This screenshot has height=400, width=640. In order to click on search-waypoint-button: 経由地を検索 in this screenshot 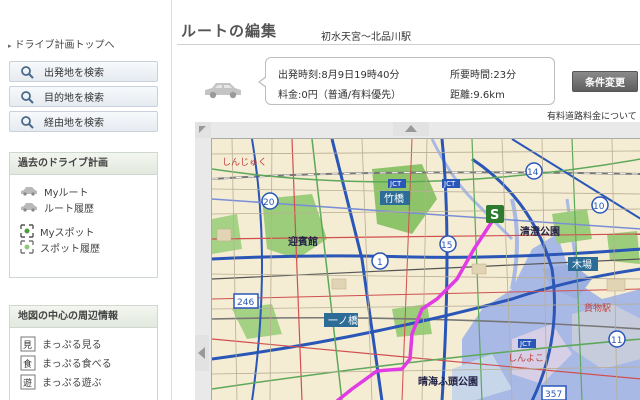, I will do `click(83, 121)`.